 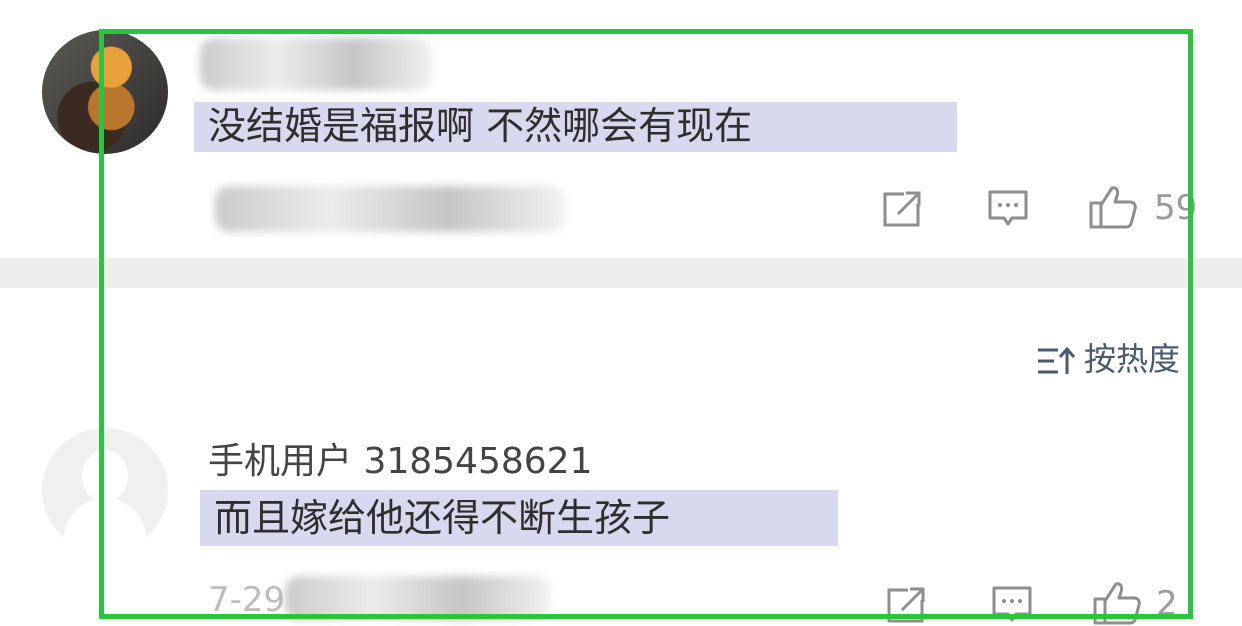 I want to click on sort-label: 按热度, so click(x=1132, y=359).